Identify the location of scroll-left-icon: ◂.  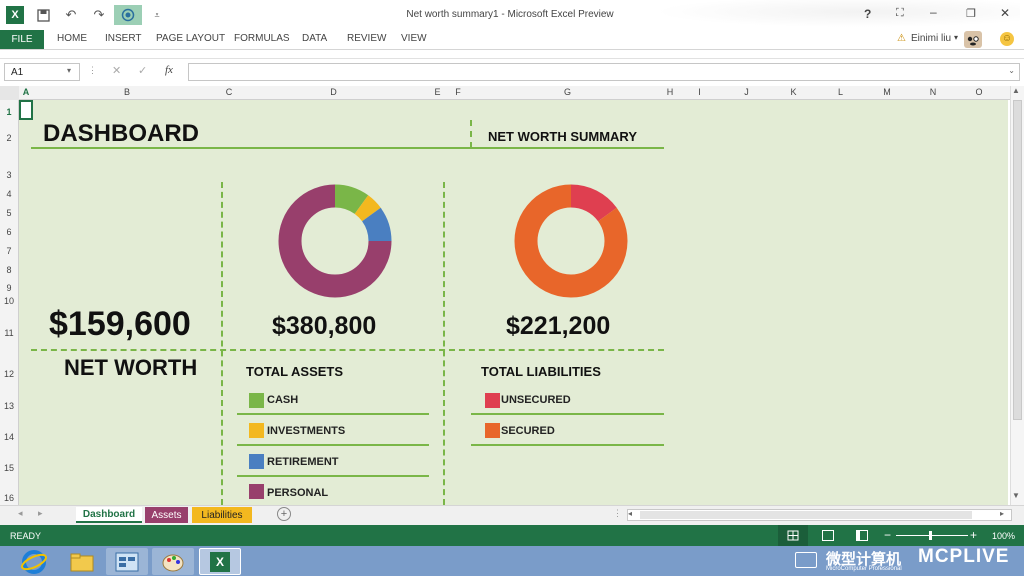
(630, 513).